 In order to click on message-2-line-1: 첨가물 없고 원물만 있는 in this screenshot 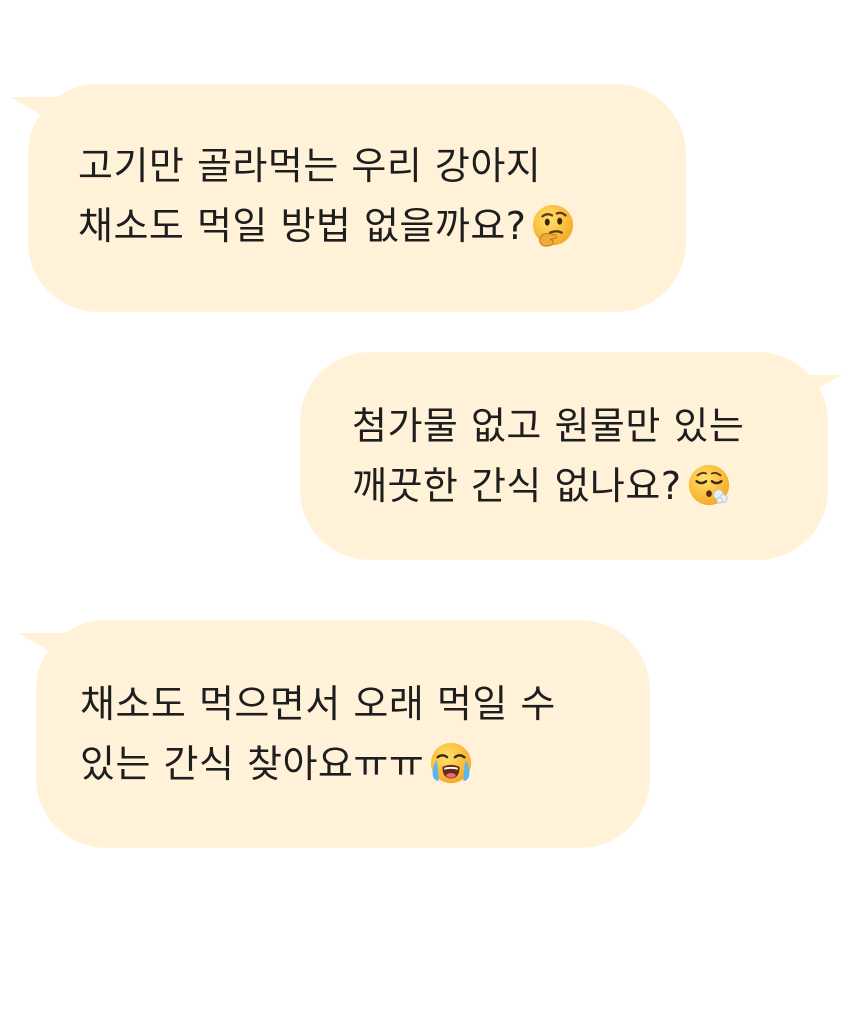, I will do `click(548, 426)`.